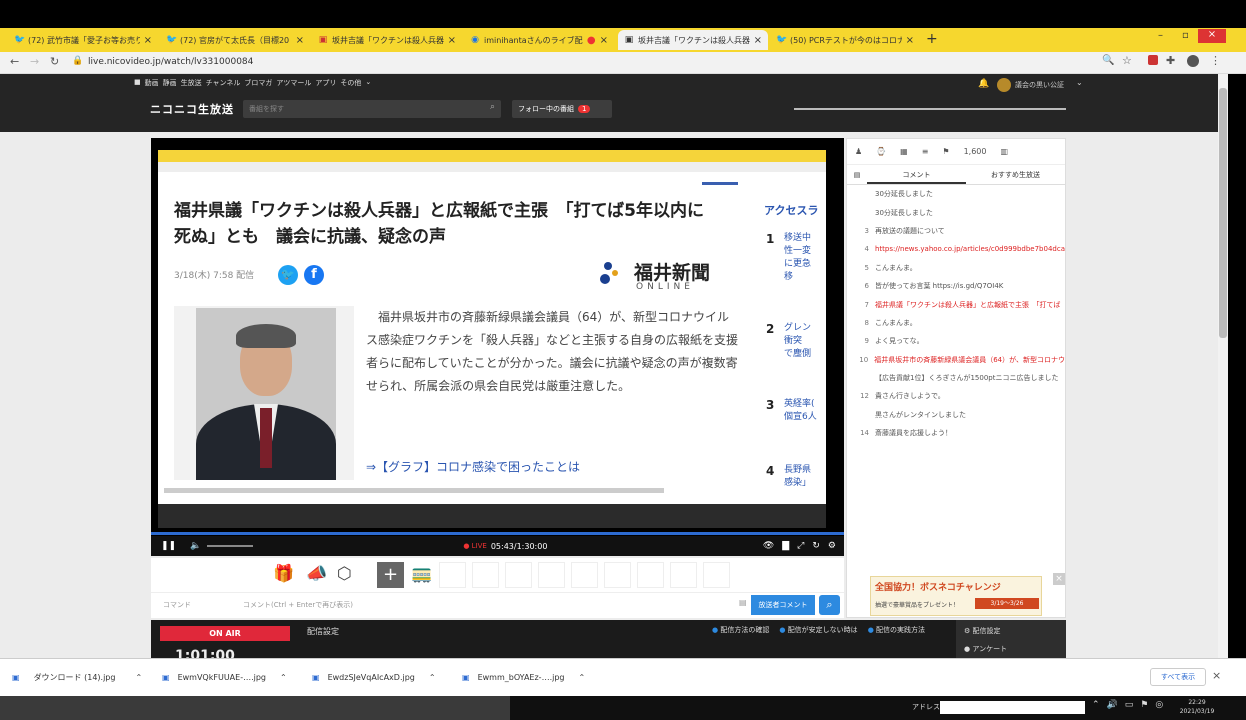  Describe the element at coordinates (896, 630) in the screenshot. I see `help-link: ● 配信の実践方法` at that location.